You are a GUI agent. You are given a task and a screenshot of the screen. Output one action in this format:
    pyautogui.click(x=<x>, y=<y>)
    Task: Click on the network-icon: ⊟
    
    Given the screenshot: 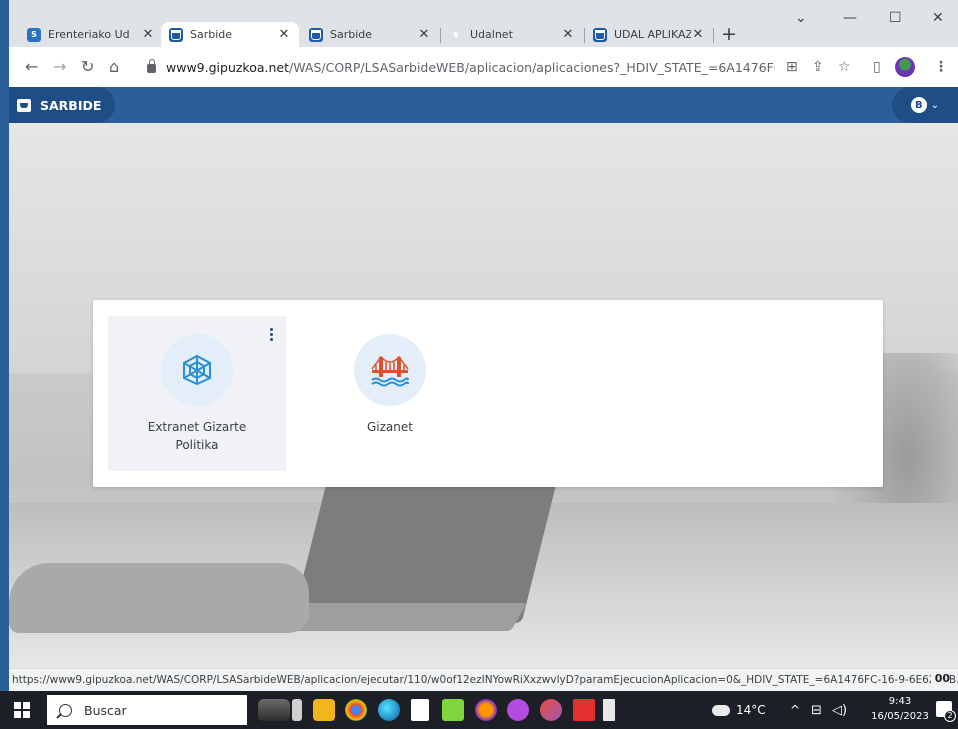 What is the action you would take?
    pyautogui.click(x=816, y=710)
    